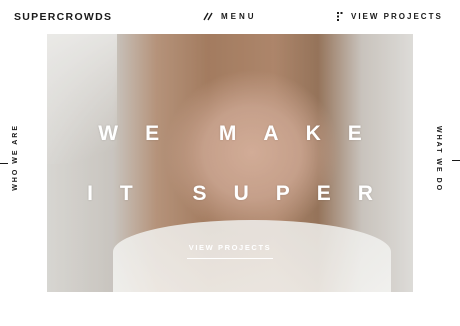 Image resolution: width=460 pixels, height=326 pixels. I want to click on hero-view-projects-button: VIEW PROJECTS, so click(230, 251).